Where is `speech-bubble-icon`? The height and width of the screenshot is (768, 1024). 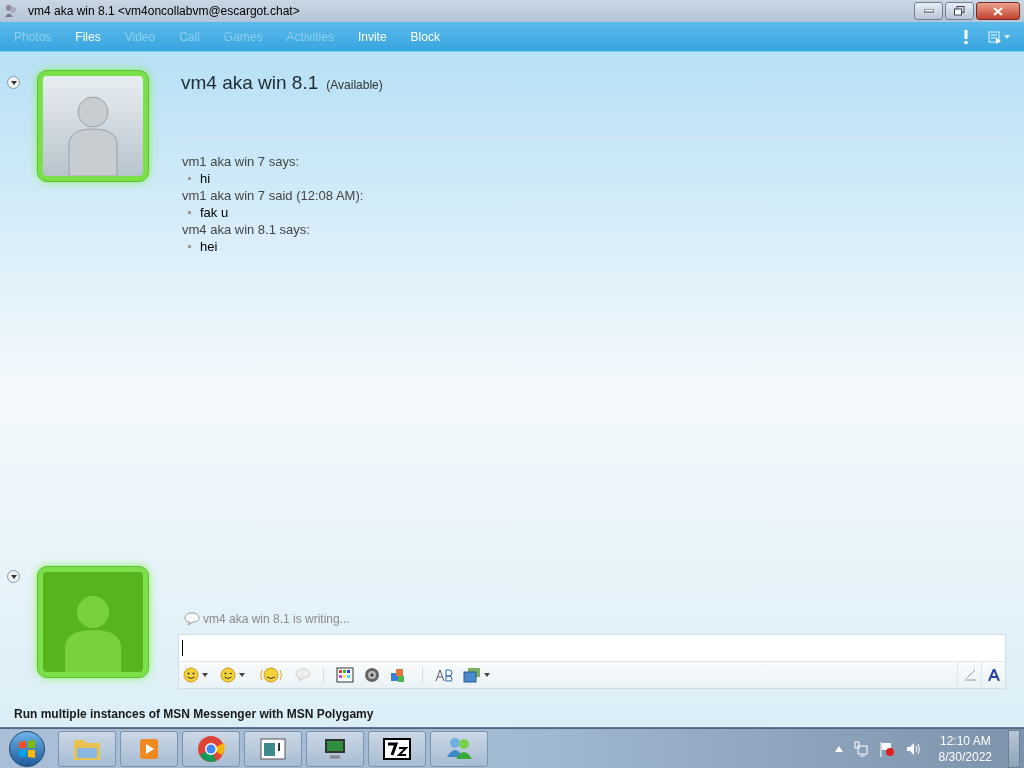
speech-bubble-icon is located at coordinates (192, 619).